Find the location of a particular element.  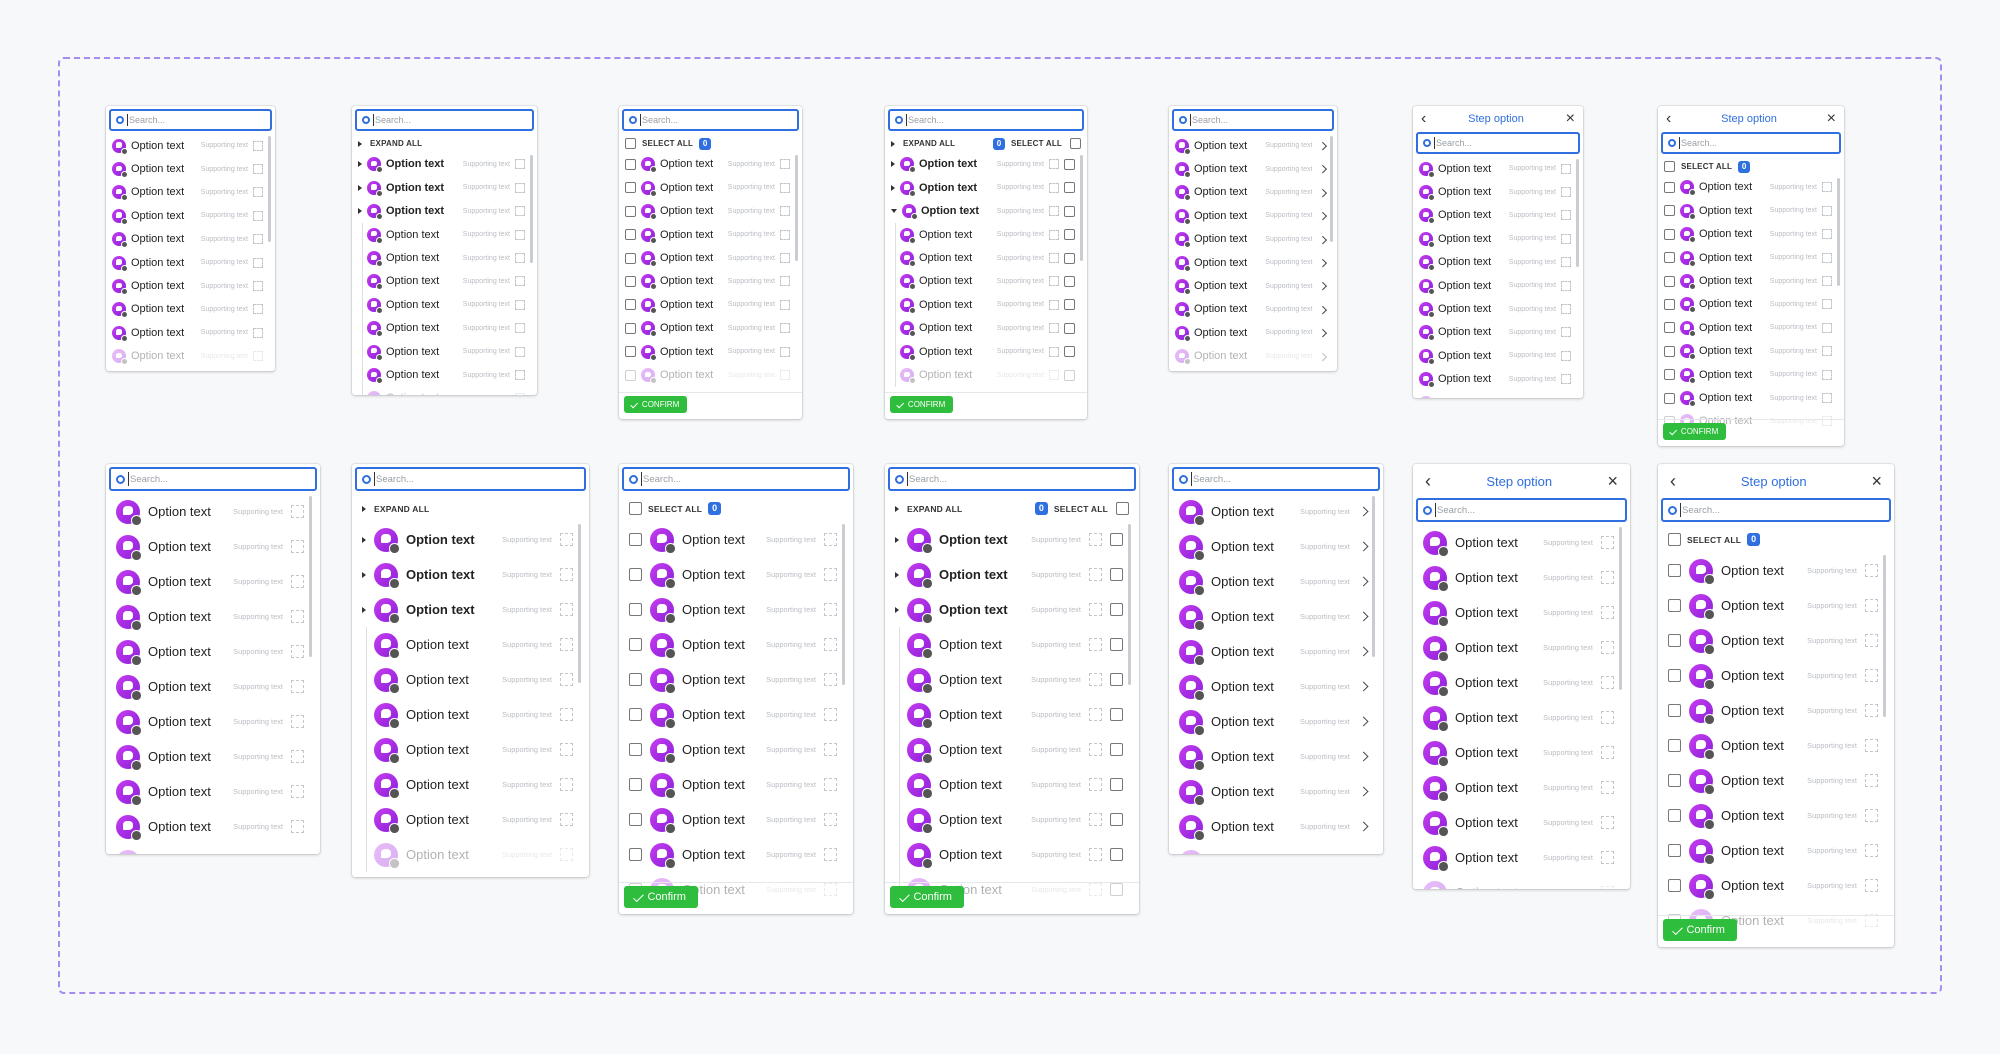

expand-all-button: EXPAND ALL is located at coordinates (934, 509).